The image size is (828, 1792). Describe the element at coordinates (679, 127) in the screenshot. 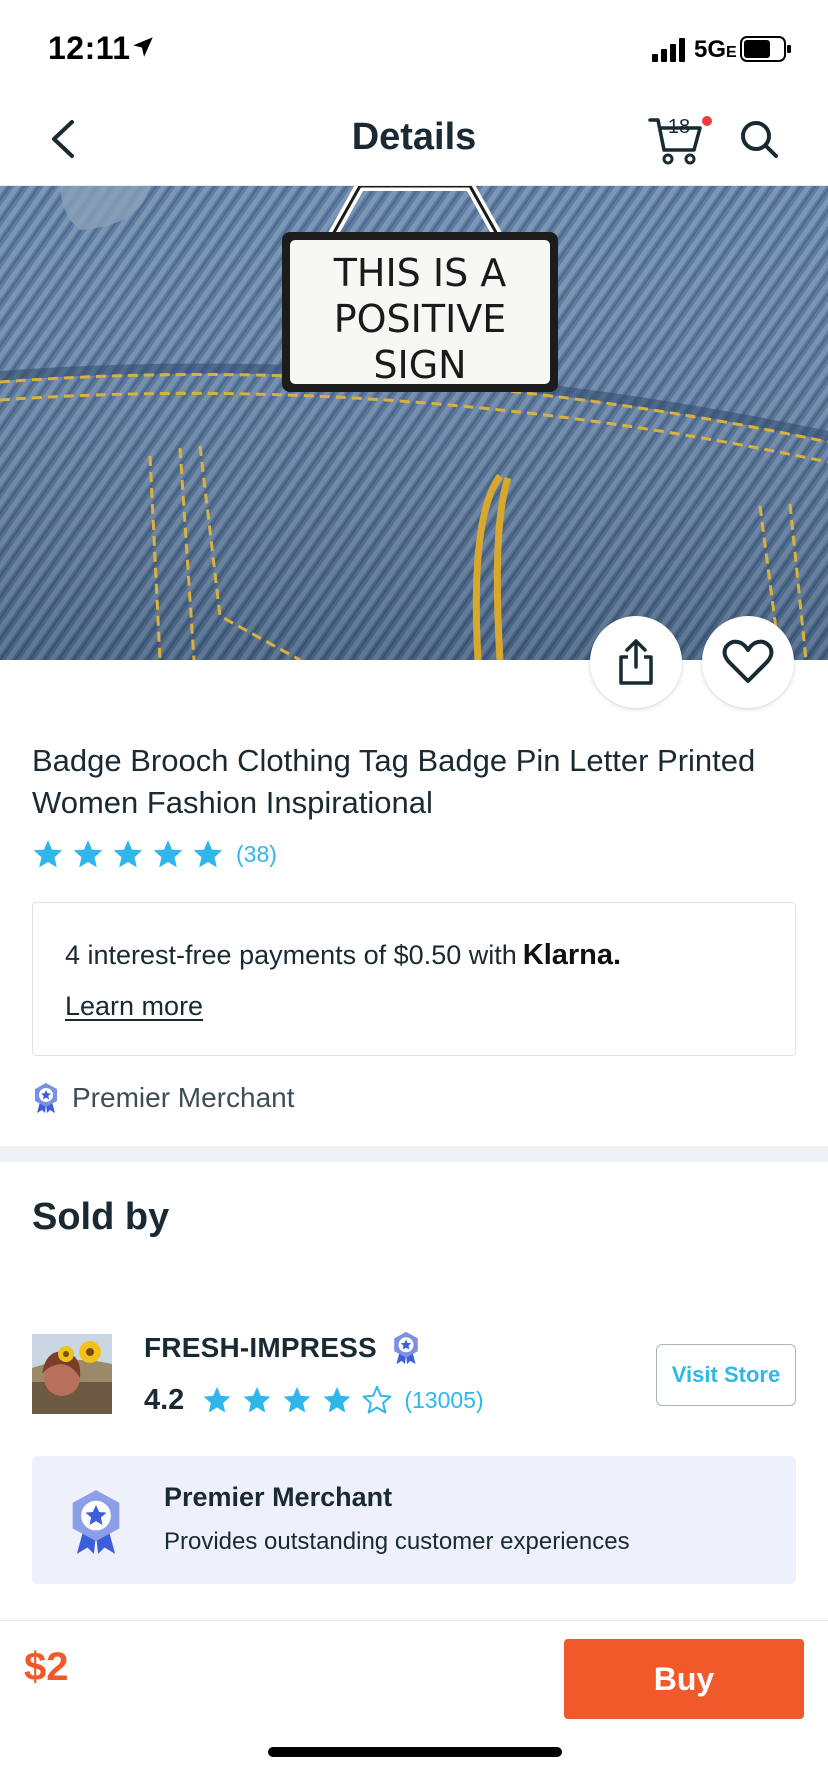

I see `cart-count-badge: 18` at that location.